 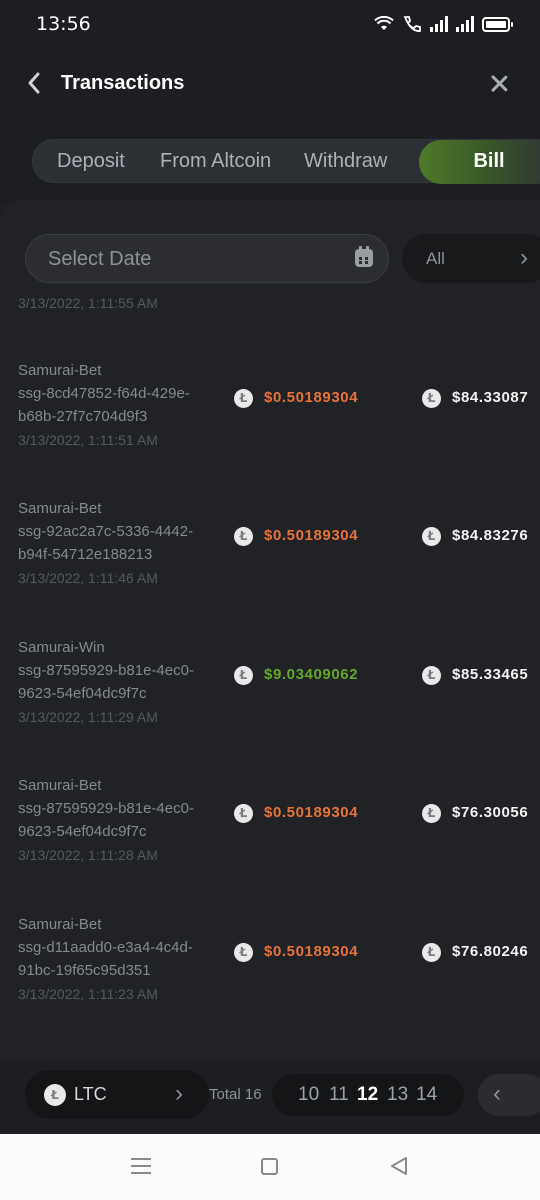 I want to click on tx-id: ssg-92ac2a7c-5336-4442-, so click(x=106, y=531).